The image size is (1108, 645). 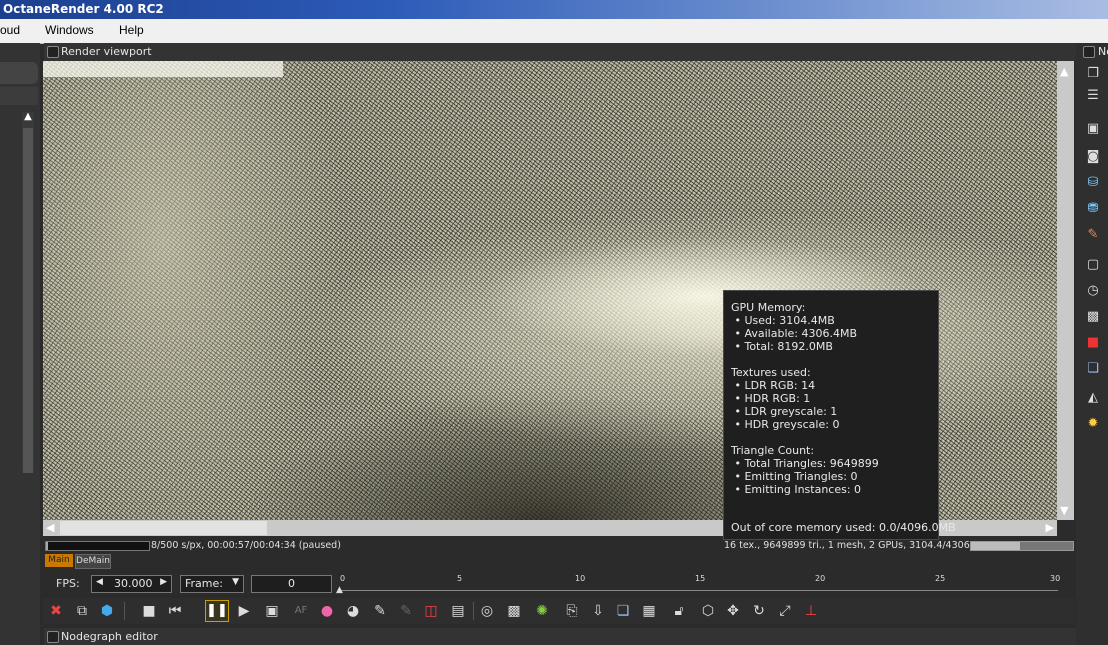 What do you see at coordinates (406, 611) in the screenshot?
I see `object-picker-icon: ✎` at bounding box center [406, 611].